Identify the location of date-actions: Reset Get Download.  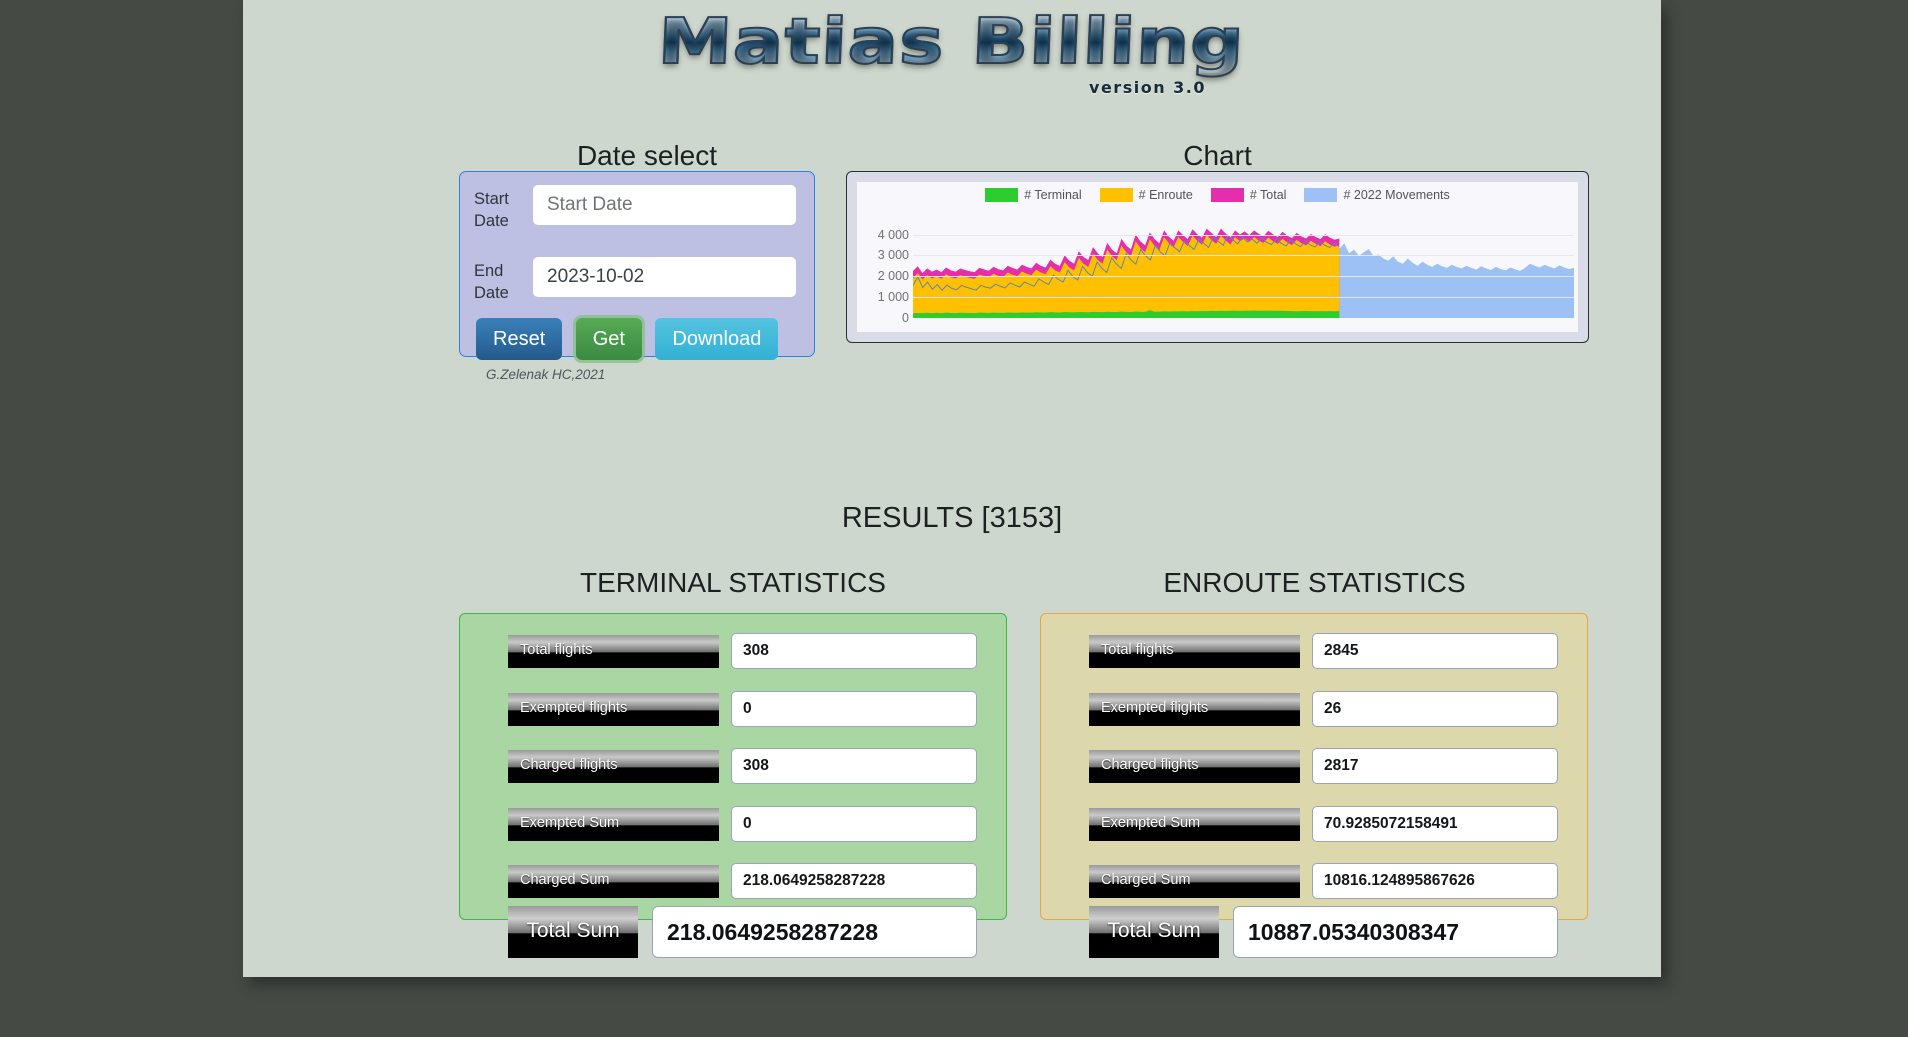
(627, 339).